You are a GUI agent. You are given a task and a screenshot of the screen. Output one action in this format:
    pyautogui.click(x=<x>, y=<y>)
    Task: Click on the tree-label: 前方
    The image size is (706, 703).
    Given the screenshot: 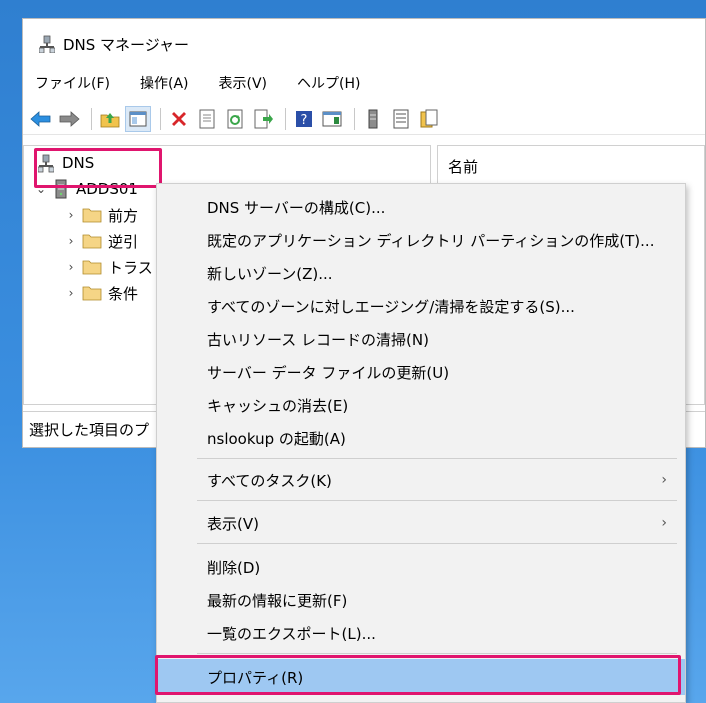 What is the action you would take?
    pyautogui.click(x=123, y=215)
    